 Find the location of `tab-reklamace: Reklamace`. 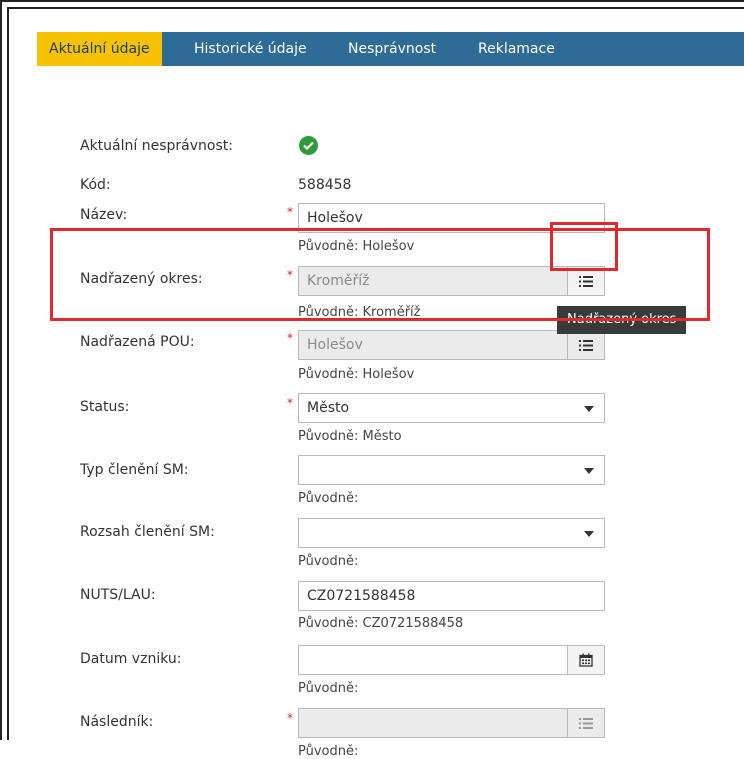

tab-reklamace: Reklamace is located at coordinates (516, 49).